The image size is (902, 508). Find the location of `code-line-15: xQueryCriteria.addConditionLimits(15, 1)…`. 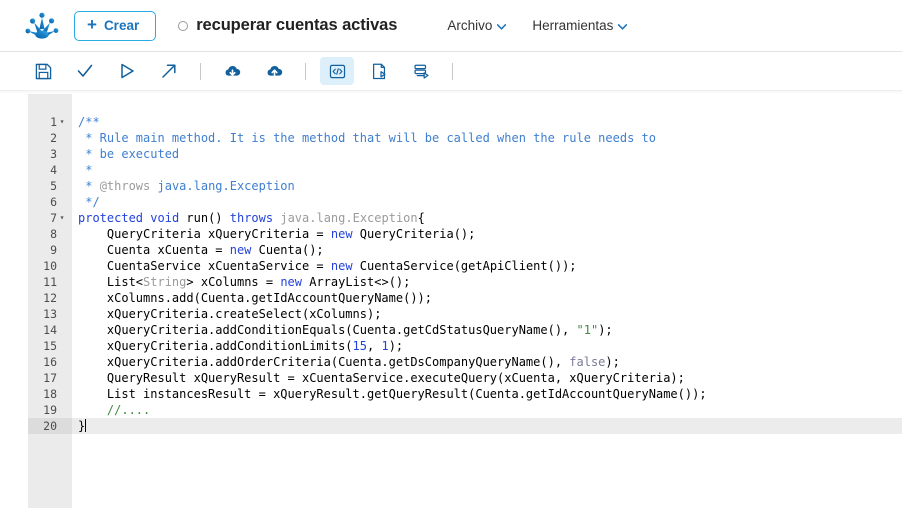

code-line-15: xQueryCriteria.addConditionLimits(15, 1)… is located at coordinates (487, 346).